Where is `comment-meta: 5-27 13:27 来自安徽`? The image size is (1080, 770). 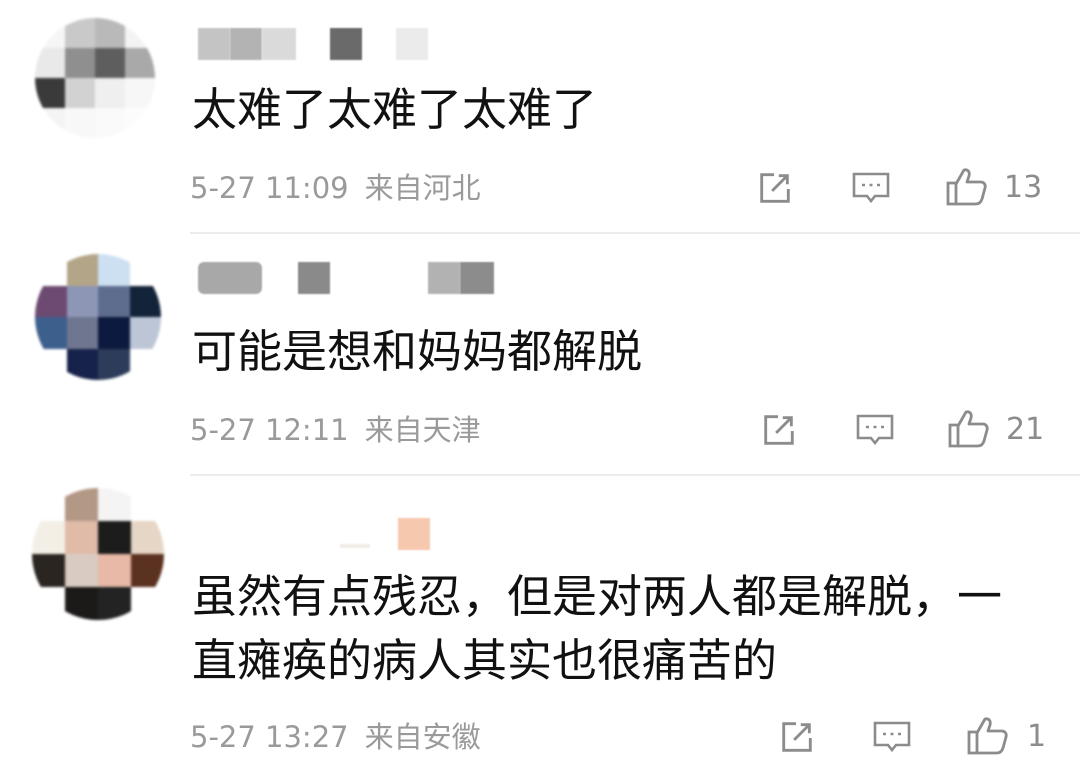
comment-meta: 5-27 13:27 来自安徽 is located at coordinates (335, 737).